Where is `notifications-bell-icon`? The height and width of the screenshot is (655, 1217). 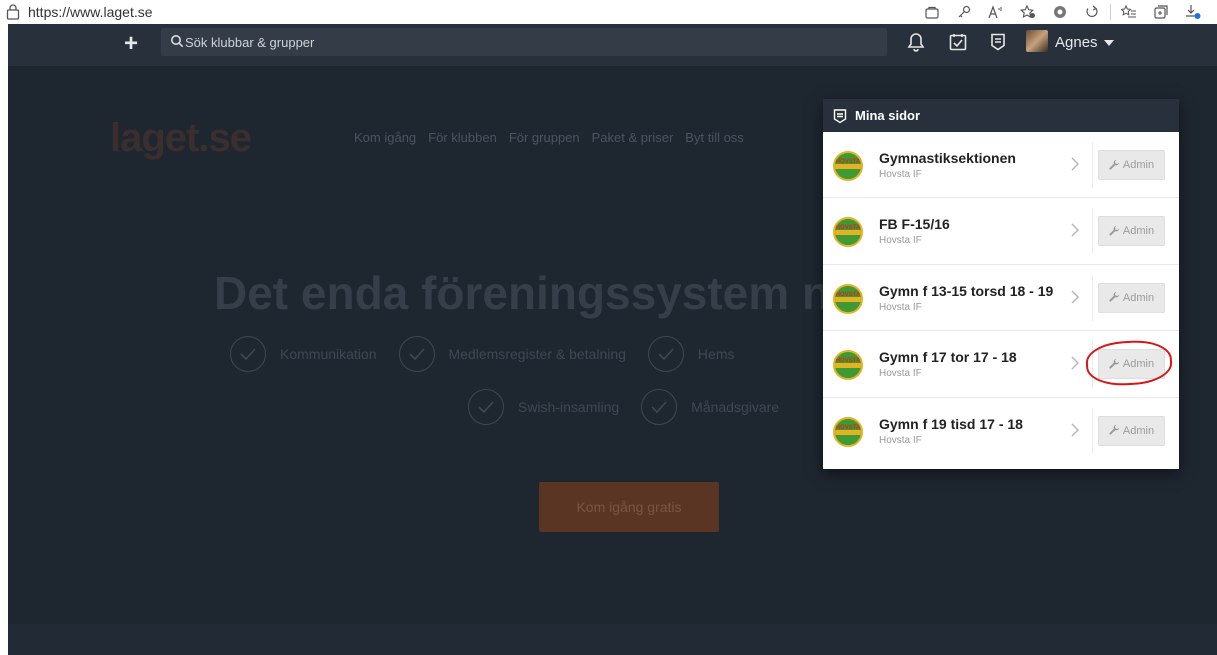
notifications-bell-icon is located at coordinates (916, 42).